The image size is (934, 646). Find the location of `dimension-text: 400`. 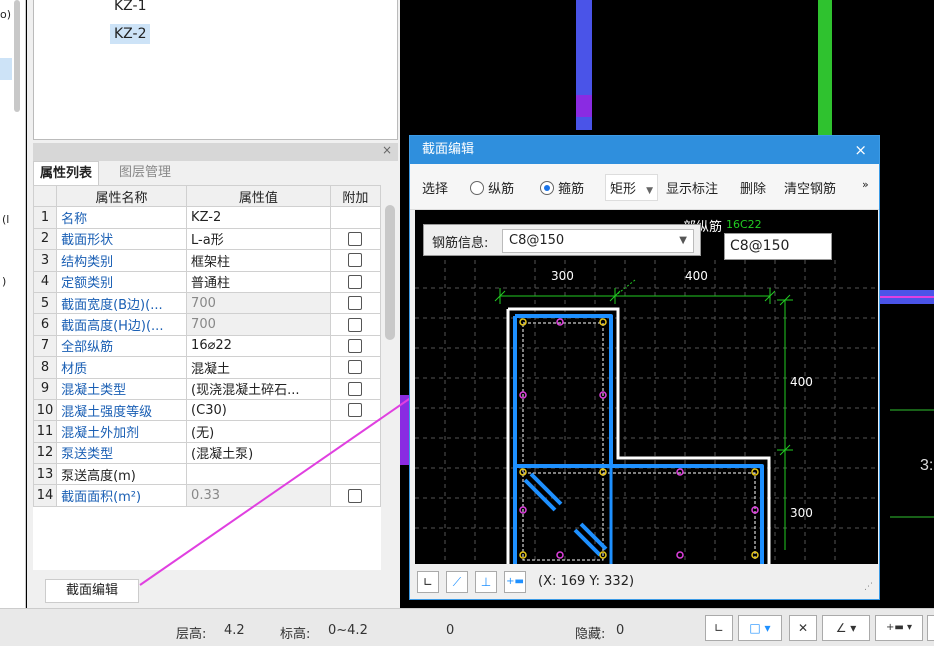

dimension-text: 400 is located at coordinates (696, 276).